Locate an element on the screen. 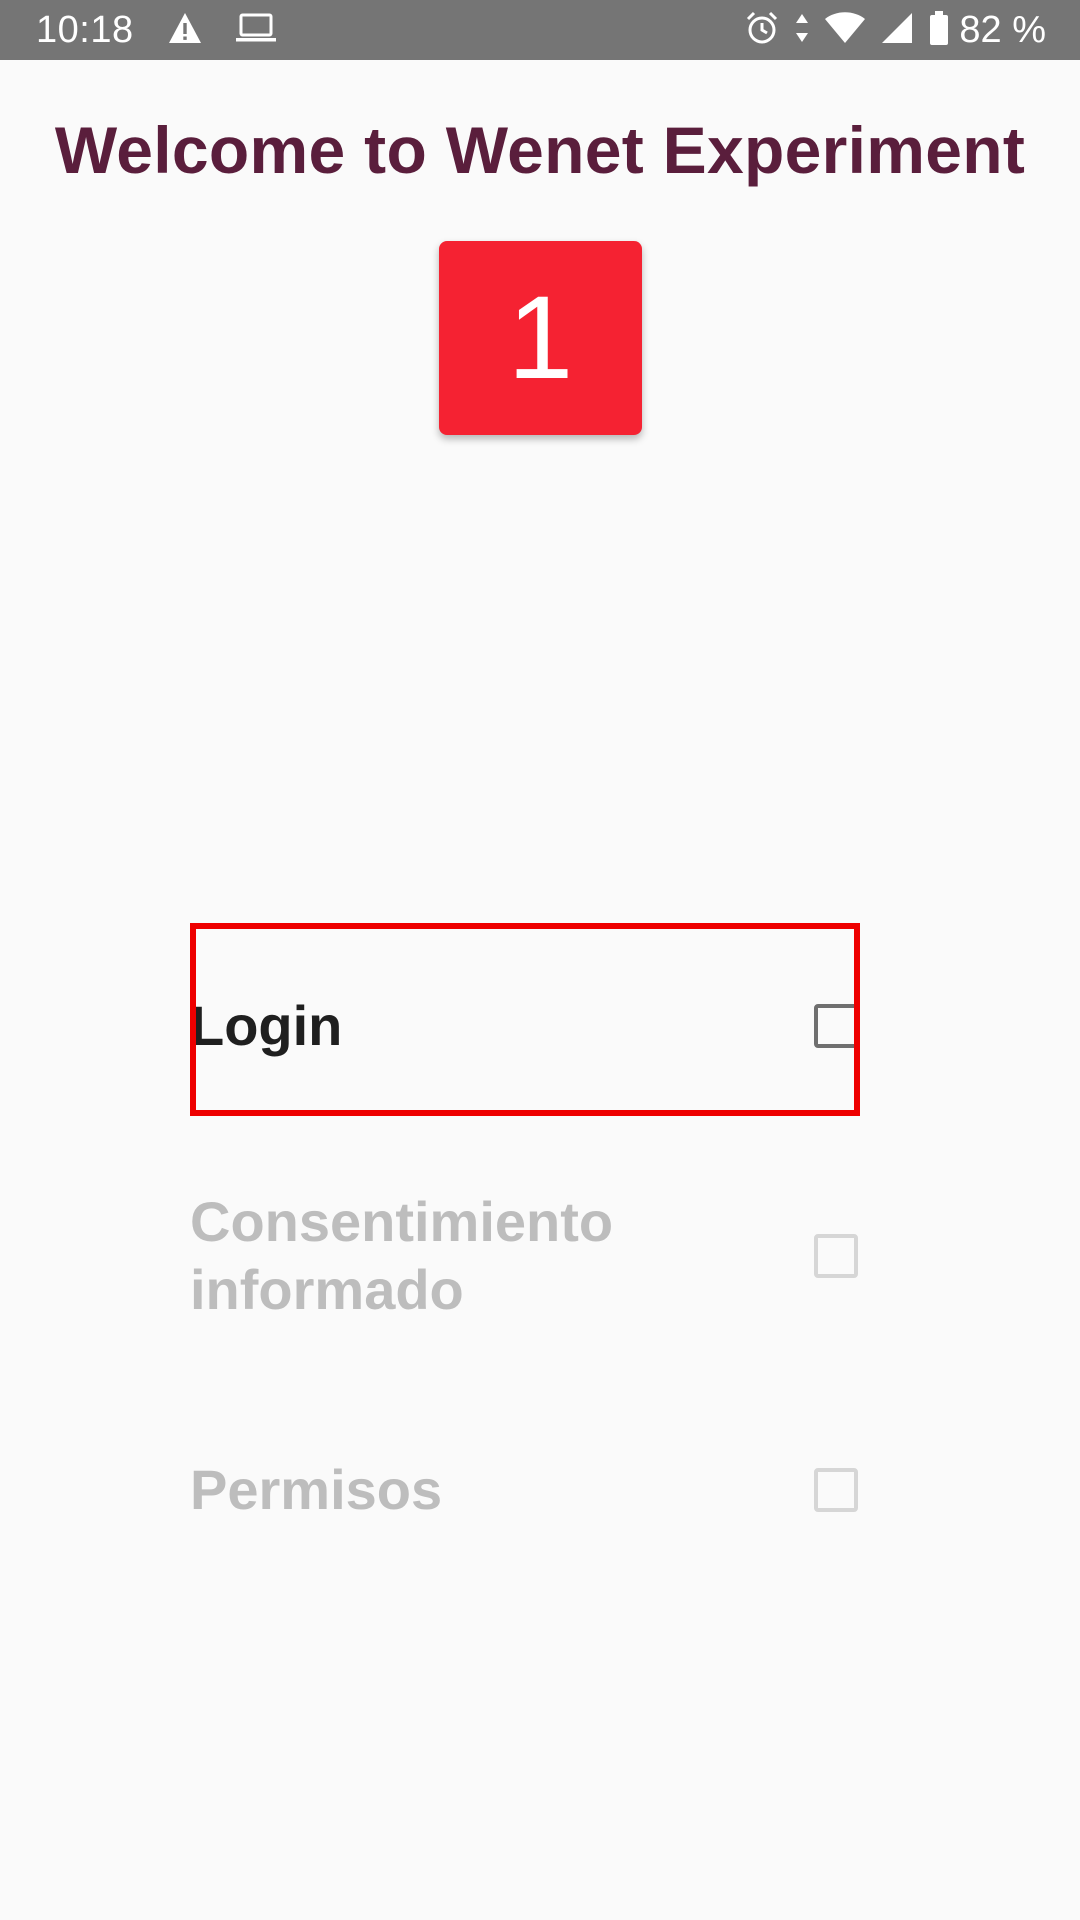 The height and width of the screenshot is (1920, 1080). signal-icon is located at coordinates (897, 30).